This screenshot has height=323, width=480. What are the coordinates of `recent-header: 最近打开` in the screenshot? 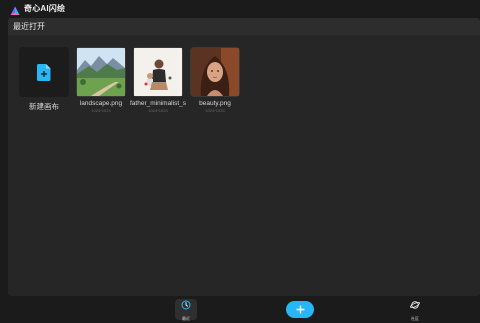 It's located at (244, 26).